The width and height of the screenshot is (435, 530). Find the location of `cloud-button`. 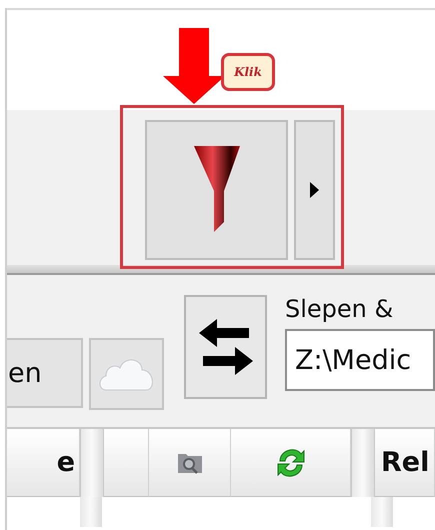

cloud-button is located at coordinates (126, 374).